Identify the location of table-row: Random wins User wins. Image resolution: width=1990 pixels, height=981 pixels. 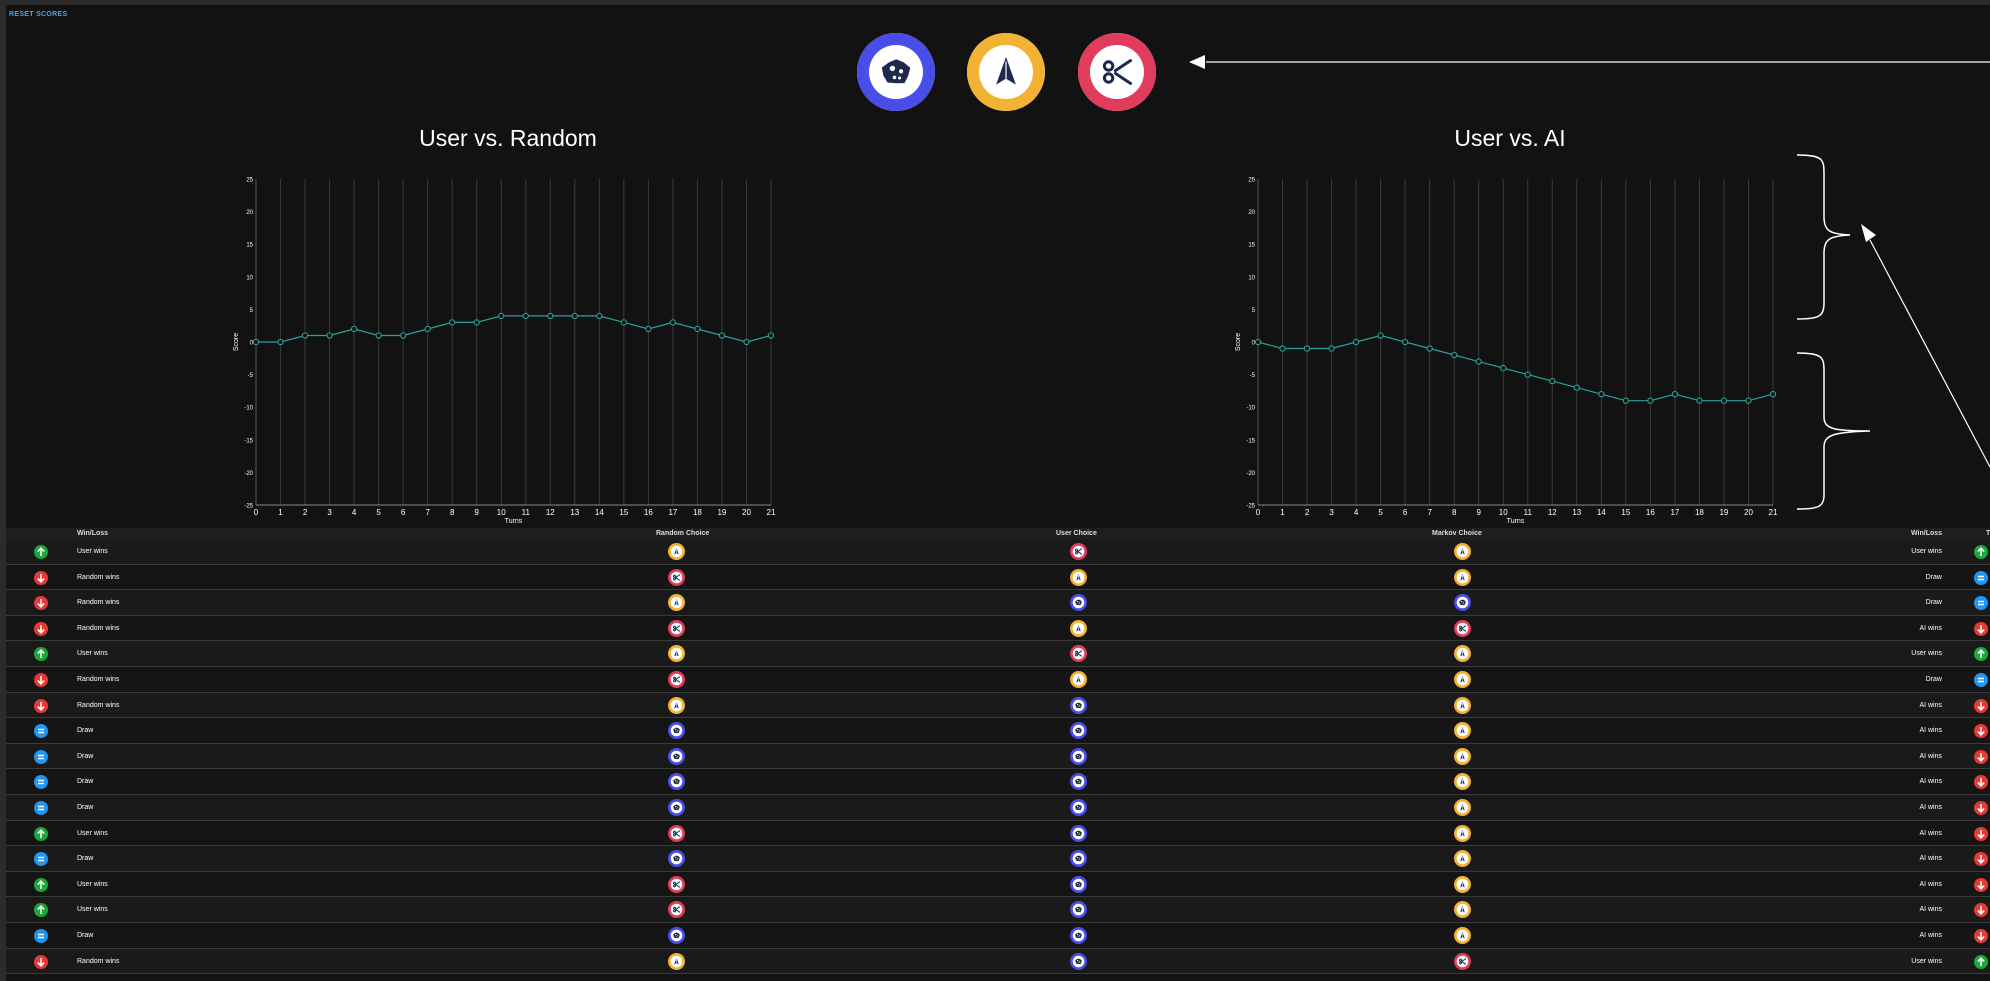
(998, 961).